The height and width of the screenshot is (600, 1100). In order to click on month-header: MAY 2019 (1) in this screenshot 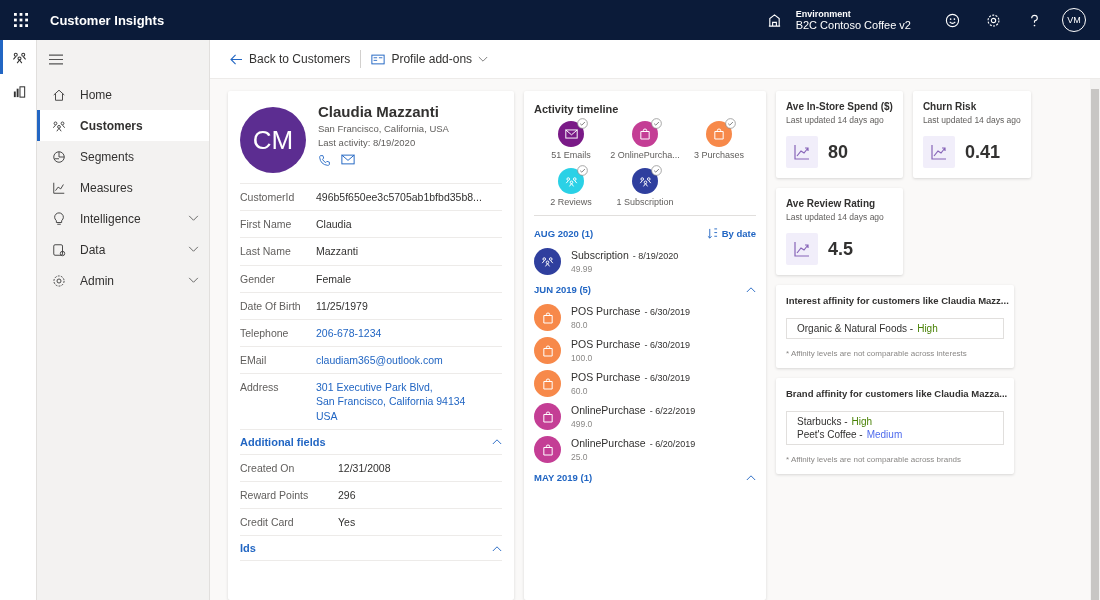, I will do `click(563, 477)`.